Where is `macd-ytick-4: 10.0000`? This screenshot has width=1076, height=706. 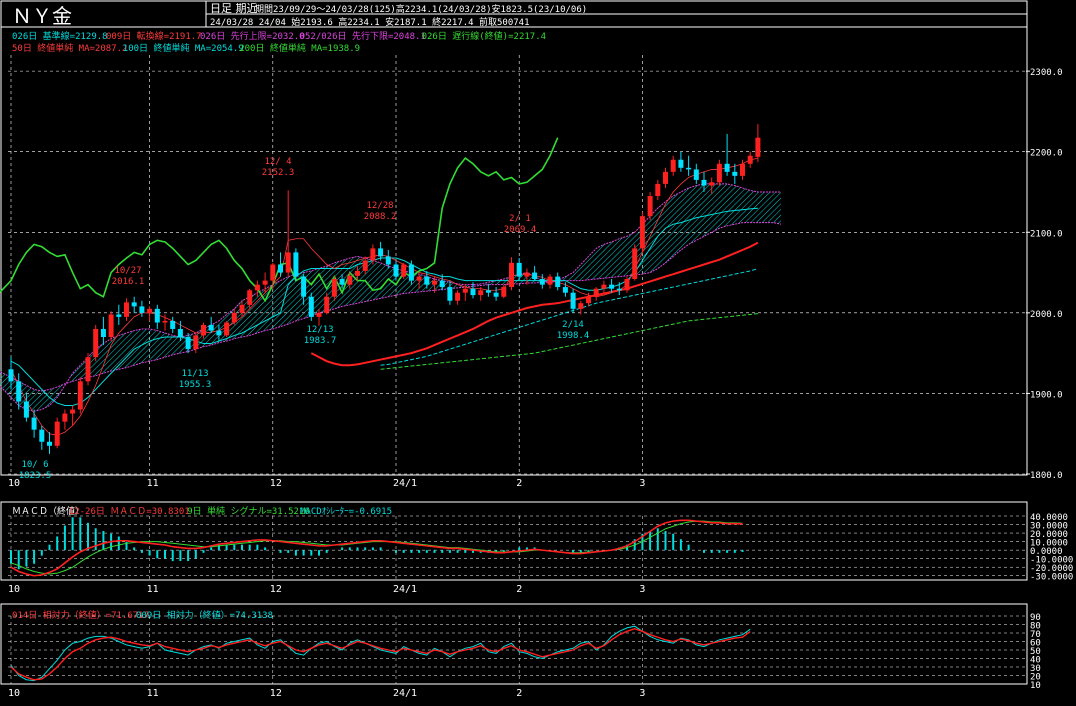 macd-ytick-4: 10.0000 is located at coordinates (1049, 544).